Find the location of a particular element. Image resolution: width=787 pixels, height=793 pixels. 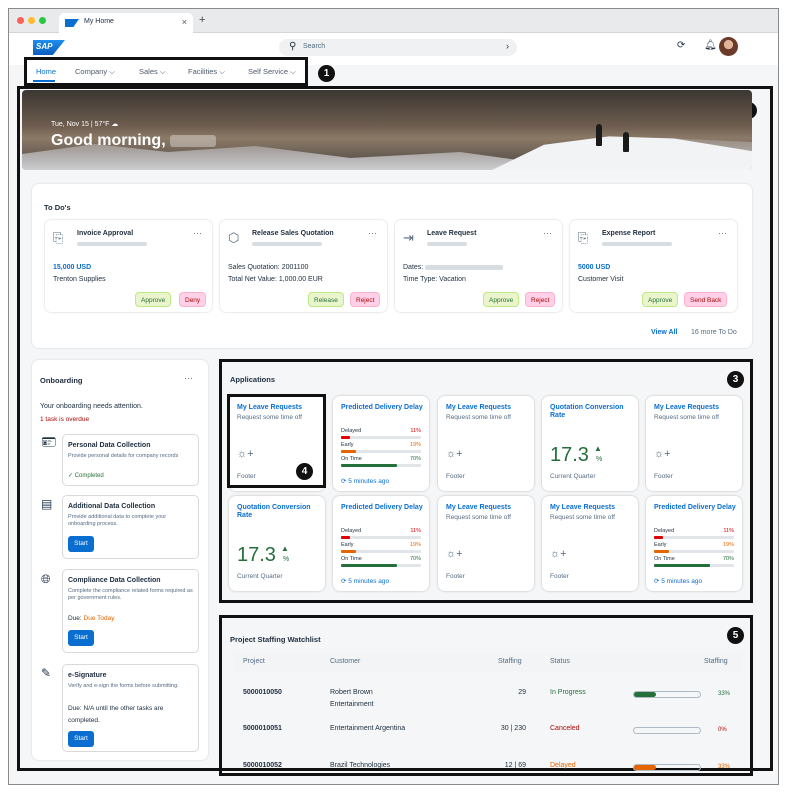

new-tab-icon: + is located at coordinates (202, 20).